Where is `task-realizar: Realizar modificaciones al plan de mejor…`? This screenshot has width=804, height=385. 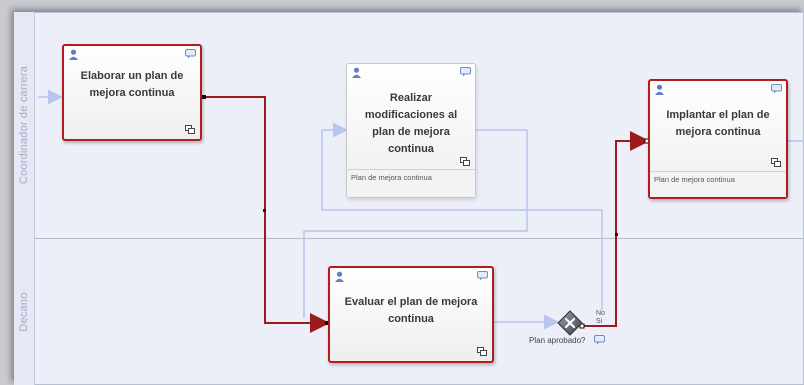 task-realizar: Realizar modificaciones al plan de mejor… is located at coordinates (411, 130).